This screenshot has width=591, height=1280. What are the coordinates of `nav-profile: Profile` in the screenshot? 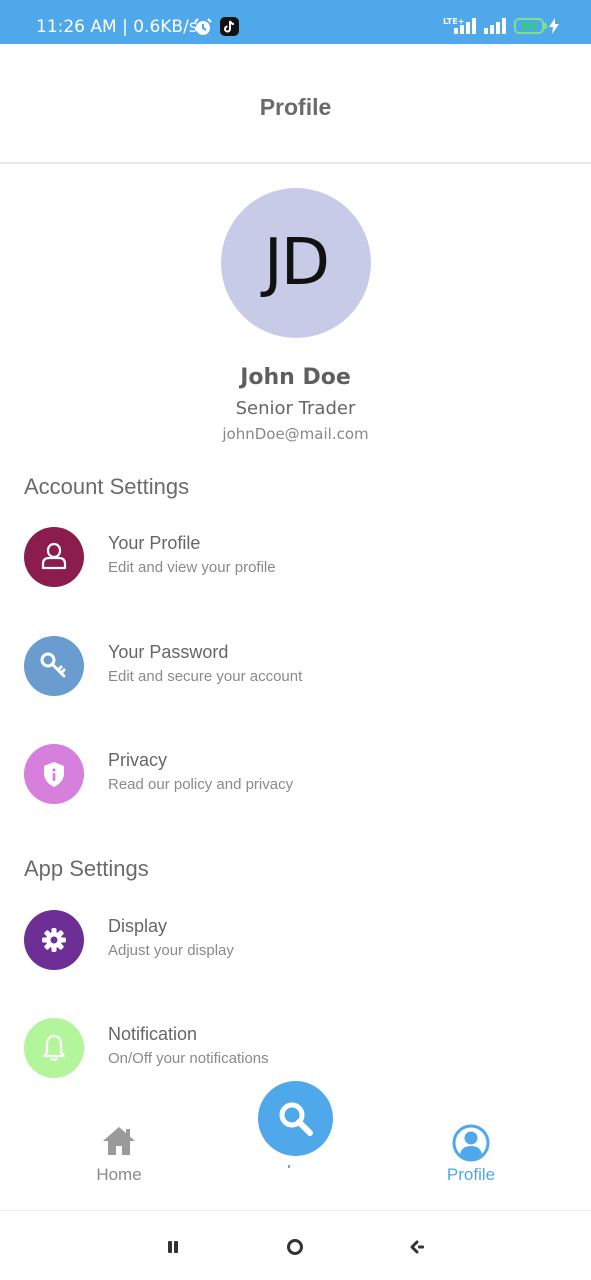 It's located at (471, 1159).